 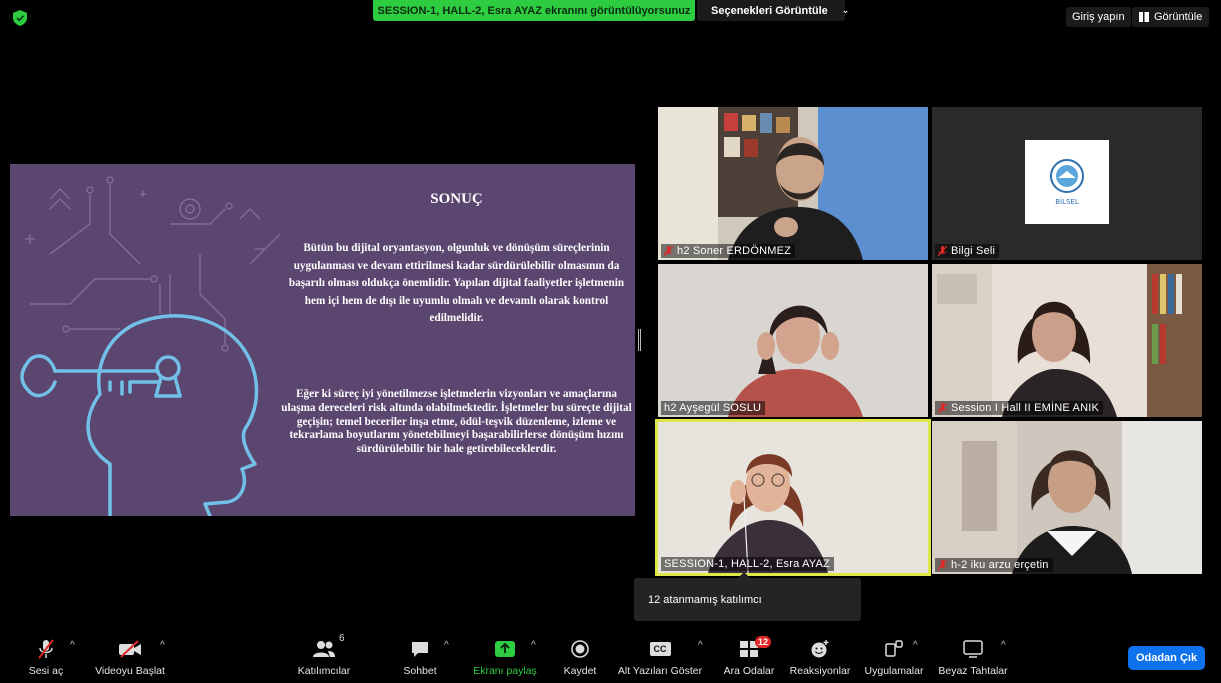 What do you see at coordinates (1000, 565) in the screenshot?
I see `participant-name: h-2 iku arzu erçetin` at bounding box center [1000, 565].